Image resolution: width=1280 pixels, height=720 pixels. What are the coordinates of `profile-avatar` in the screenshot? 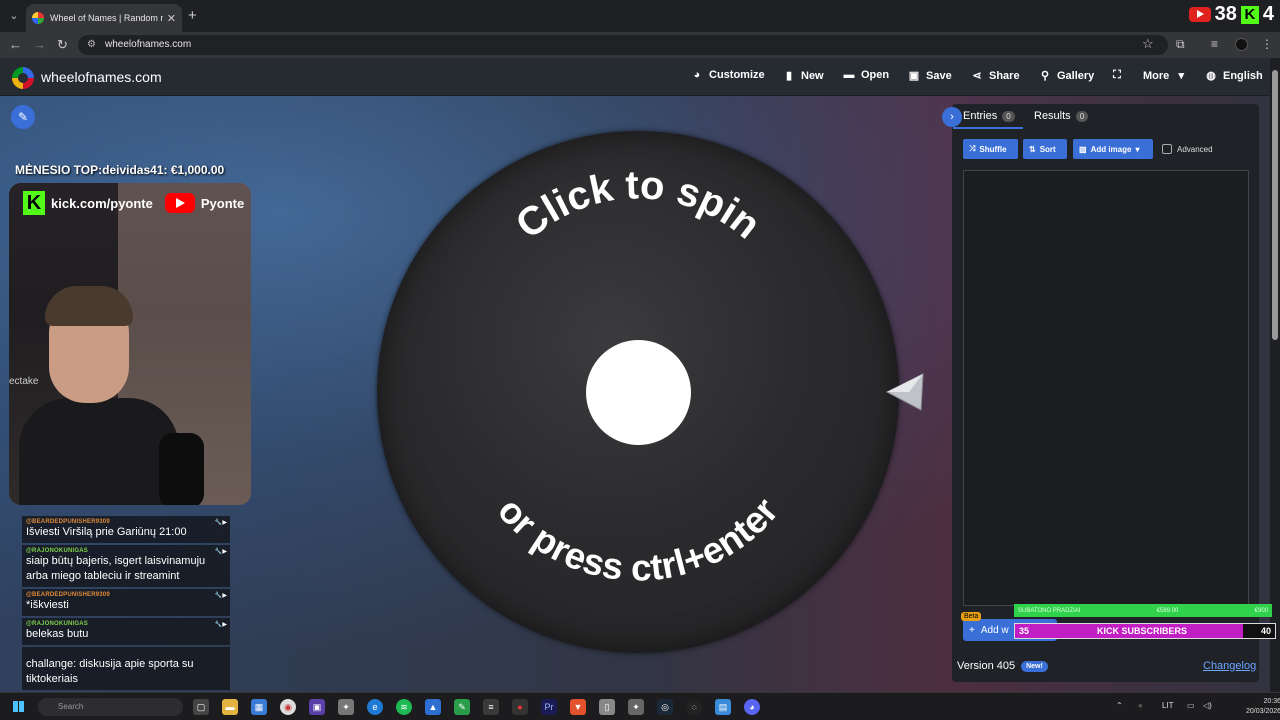 It's located at (1241, 44).